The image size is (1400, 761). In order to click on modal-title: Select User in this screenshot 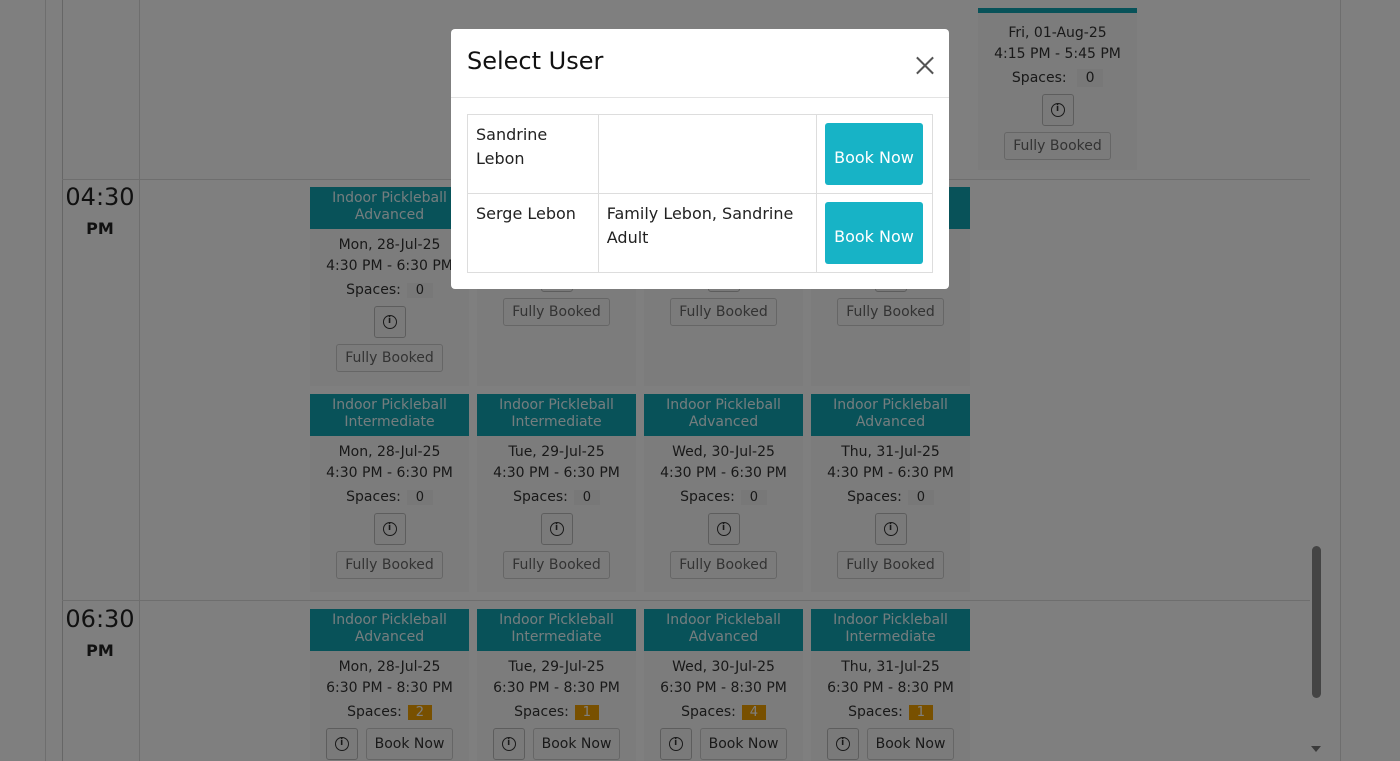, I will do `click(535, 61)`.